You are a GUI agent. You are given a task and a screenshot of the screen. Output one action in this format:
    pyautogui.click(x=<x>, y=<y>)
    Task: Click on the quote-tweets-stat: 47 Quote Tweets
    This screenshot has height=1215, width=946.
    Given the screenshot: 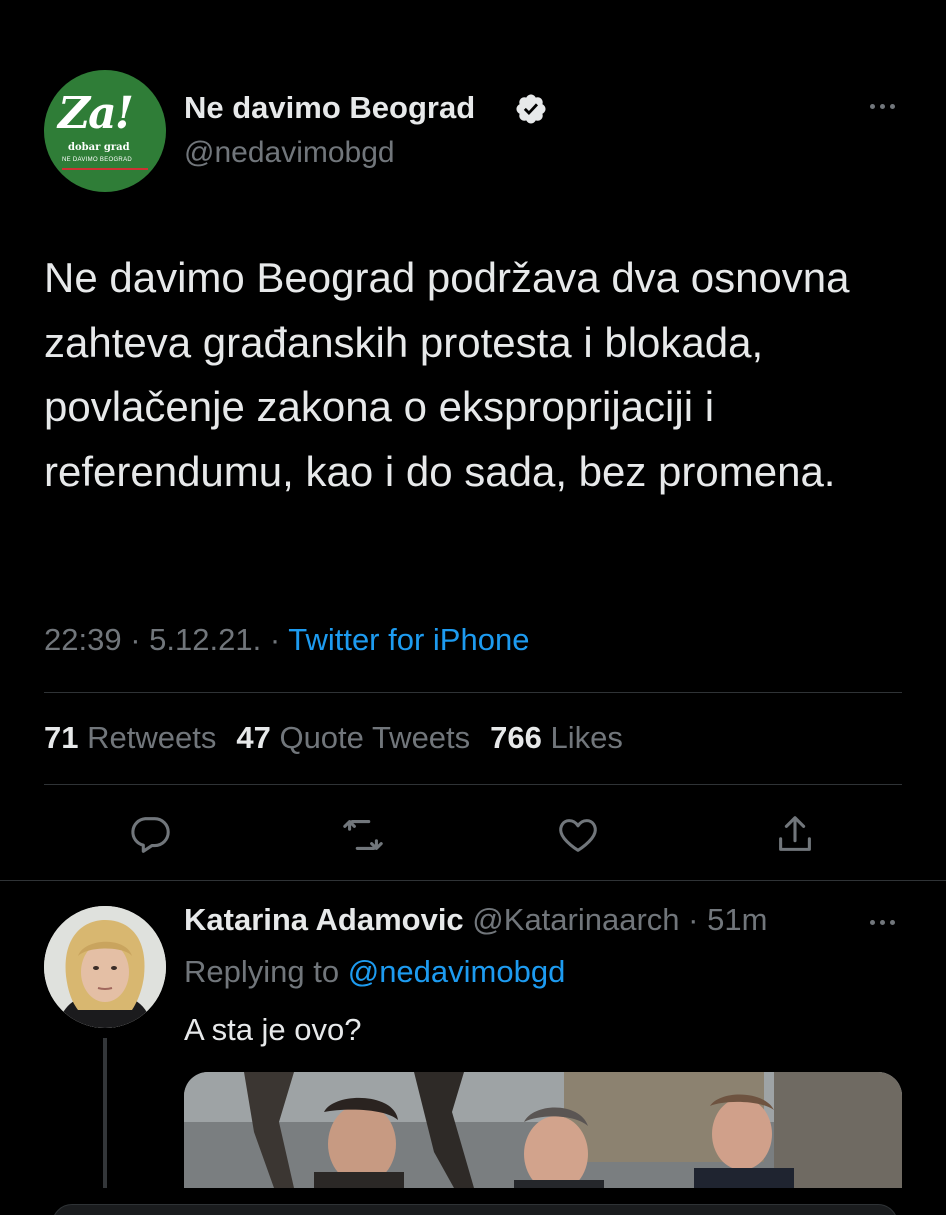 What is the action you would take?
    pyautogui.click(x=353, y=738)
    